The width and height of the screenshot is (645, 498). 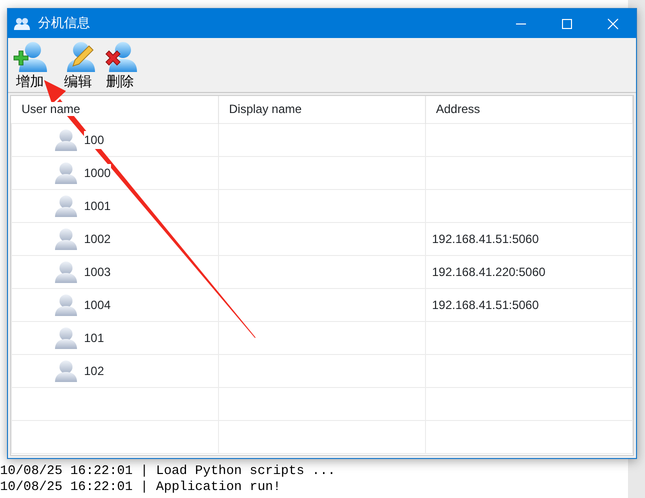 I want to click on edit-button: 编辑, so click(x=78, y=65).